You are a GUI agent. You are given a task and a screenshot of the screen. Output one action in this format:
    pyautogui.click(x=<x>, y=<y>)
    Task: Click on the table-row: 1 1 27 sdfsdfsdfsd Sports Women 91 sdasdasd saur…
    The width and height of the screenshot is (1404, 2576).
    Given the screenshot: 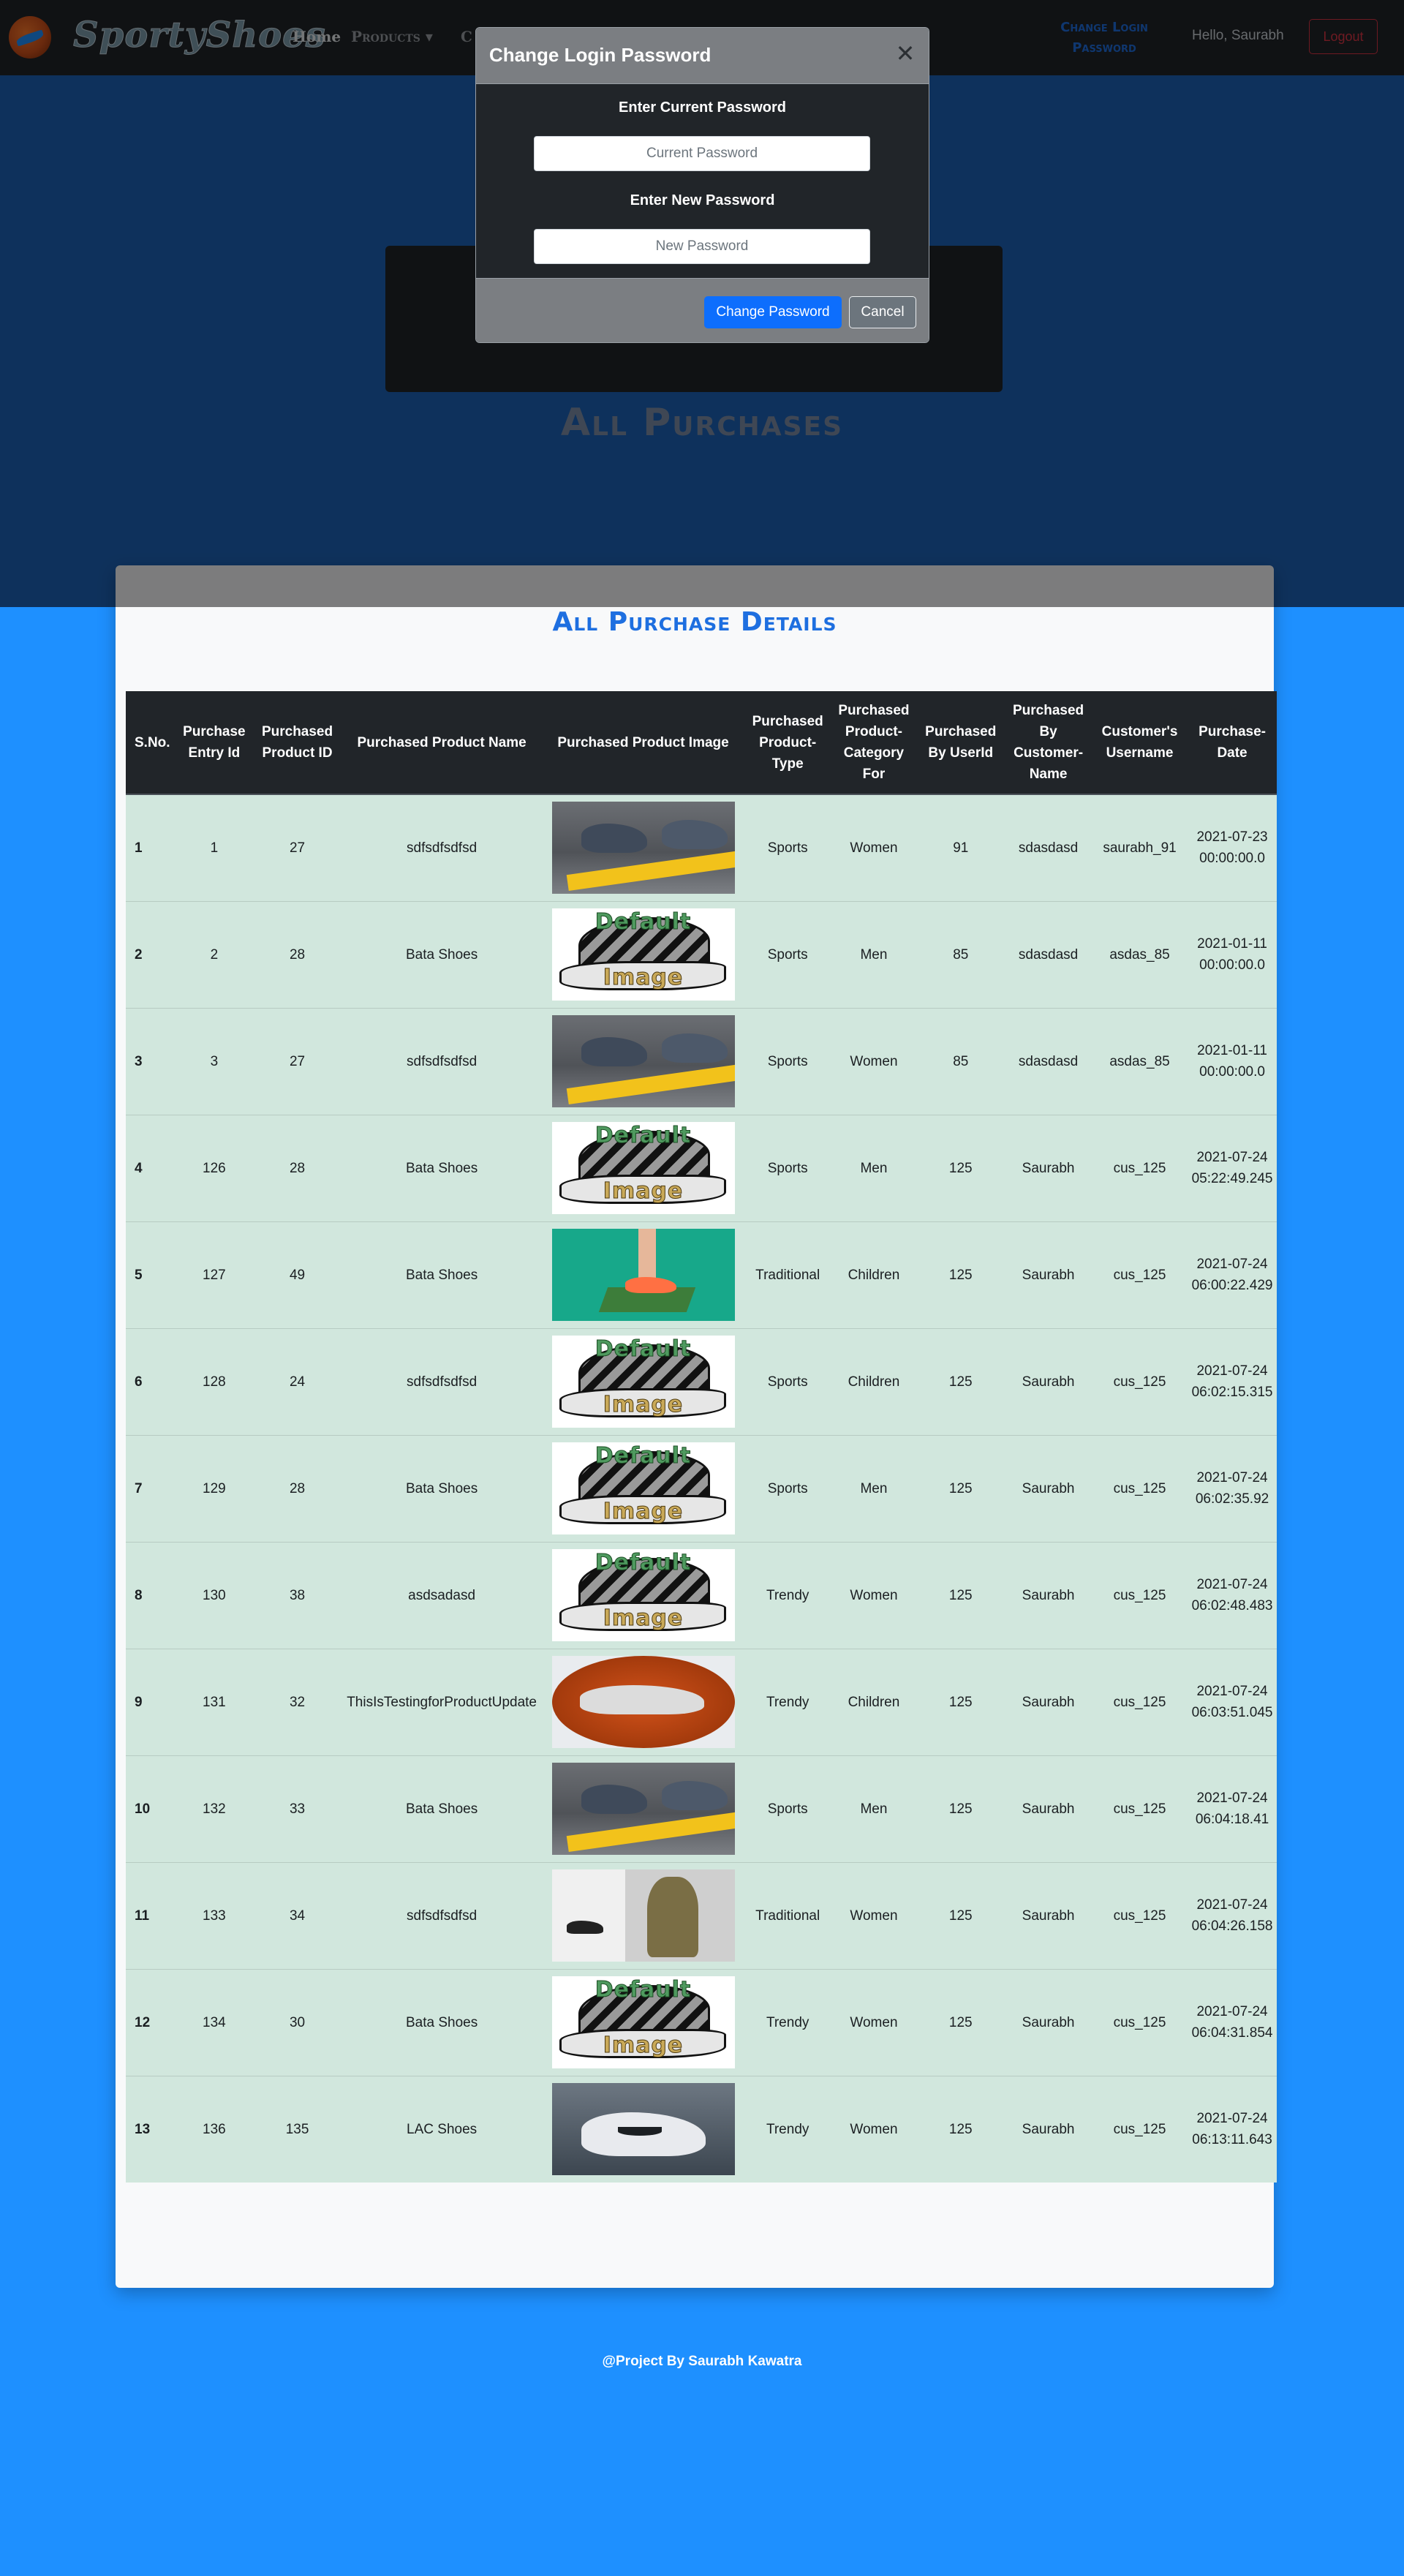 What is the action you would take?
    pyautogui.click(x=701, y=847)
    